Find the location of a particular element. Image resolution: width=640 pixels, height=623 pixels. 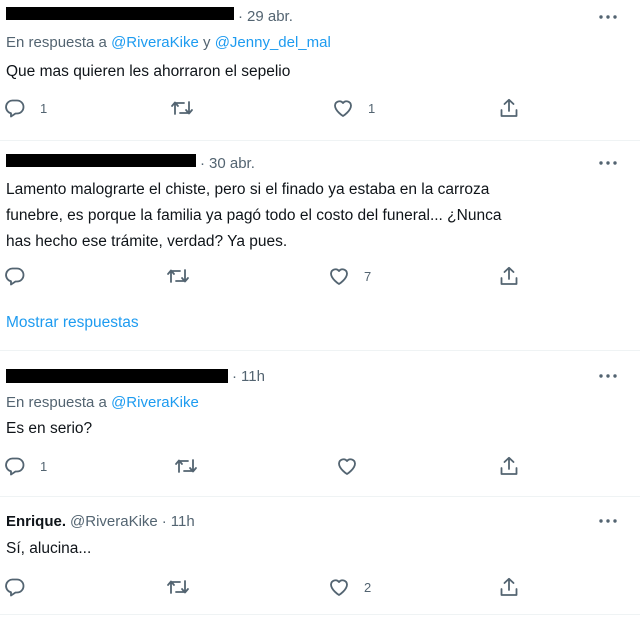

like-button: 7 is located at coordinates (349, 276).